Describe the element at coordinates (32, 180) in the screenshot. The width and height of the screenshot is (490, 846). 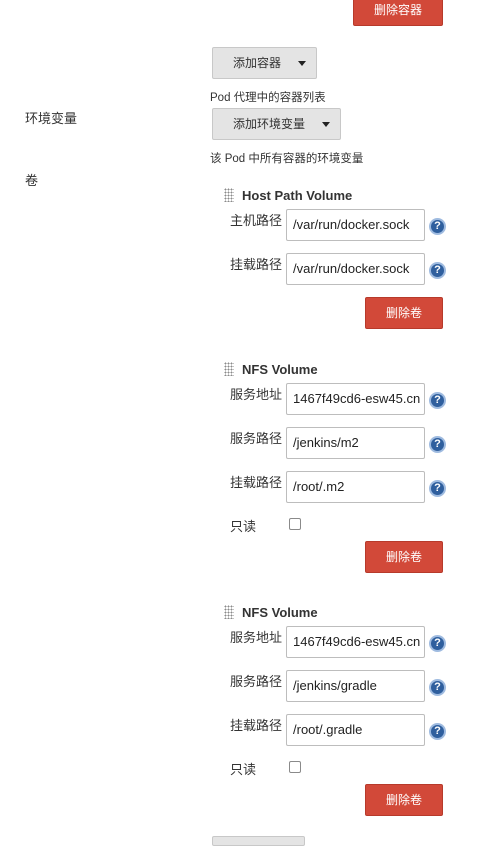
I see `volumes-label: 卷` at that location.